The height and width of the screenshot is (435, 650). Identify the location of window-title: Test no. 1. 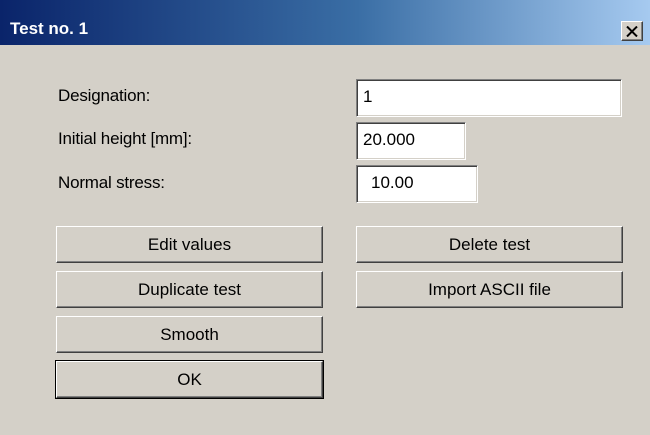
(49, 28).